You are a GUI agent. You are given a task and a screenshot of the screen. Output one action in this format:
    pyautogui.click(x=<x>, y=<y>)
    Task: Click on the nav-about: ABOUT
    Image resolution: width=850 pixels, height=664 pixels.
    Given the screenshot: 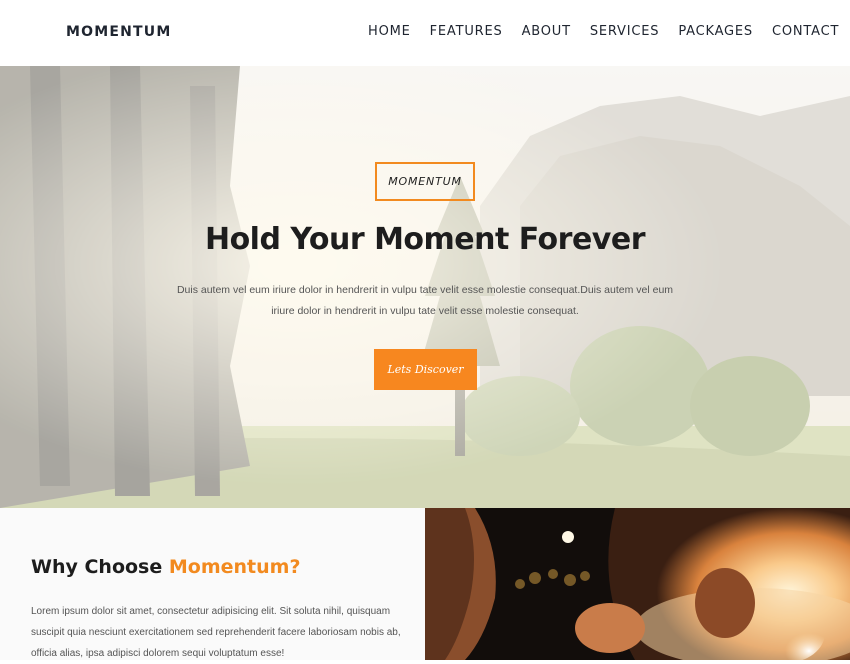 What is the action you would take?
    pyautogui.click(x=546, y=31)
    